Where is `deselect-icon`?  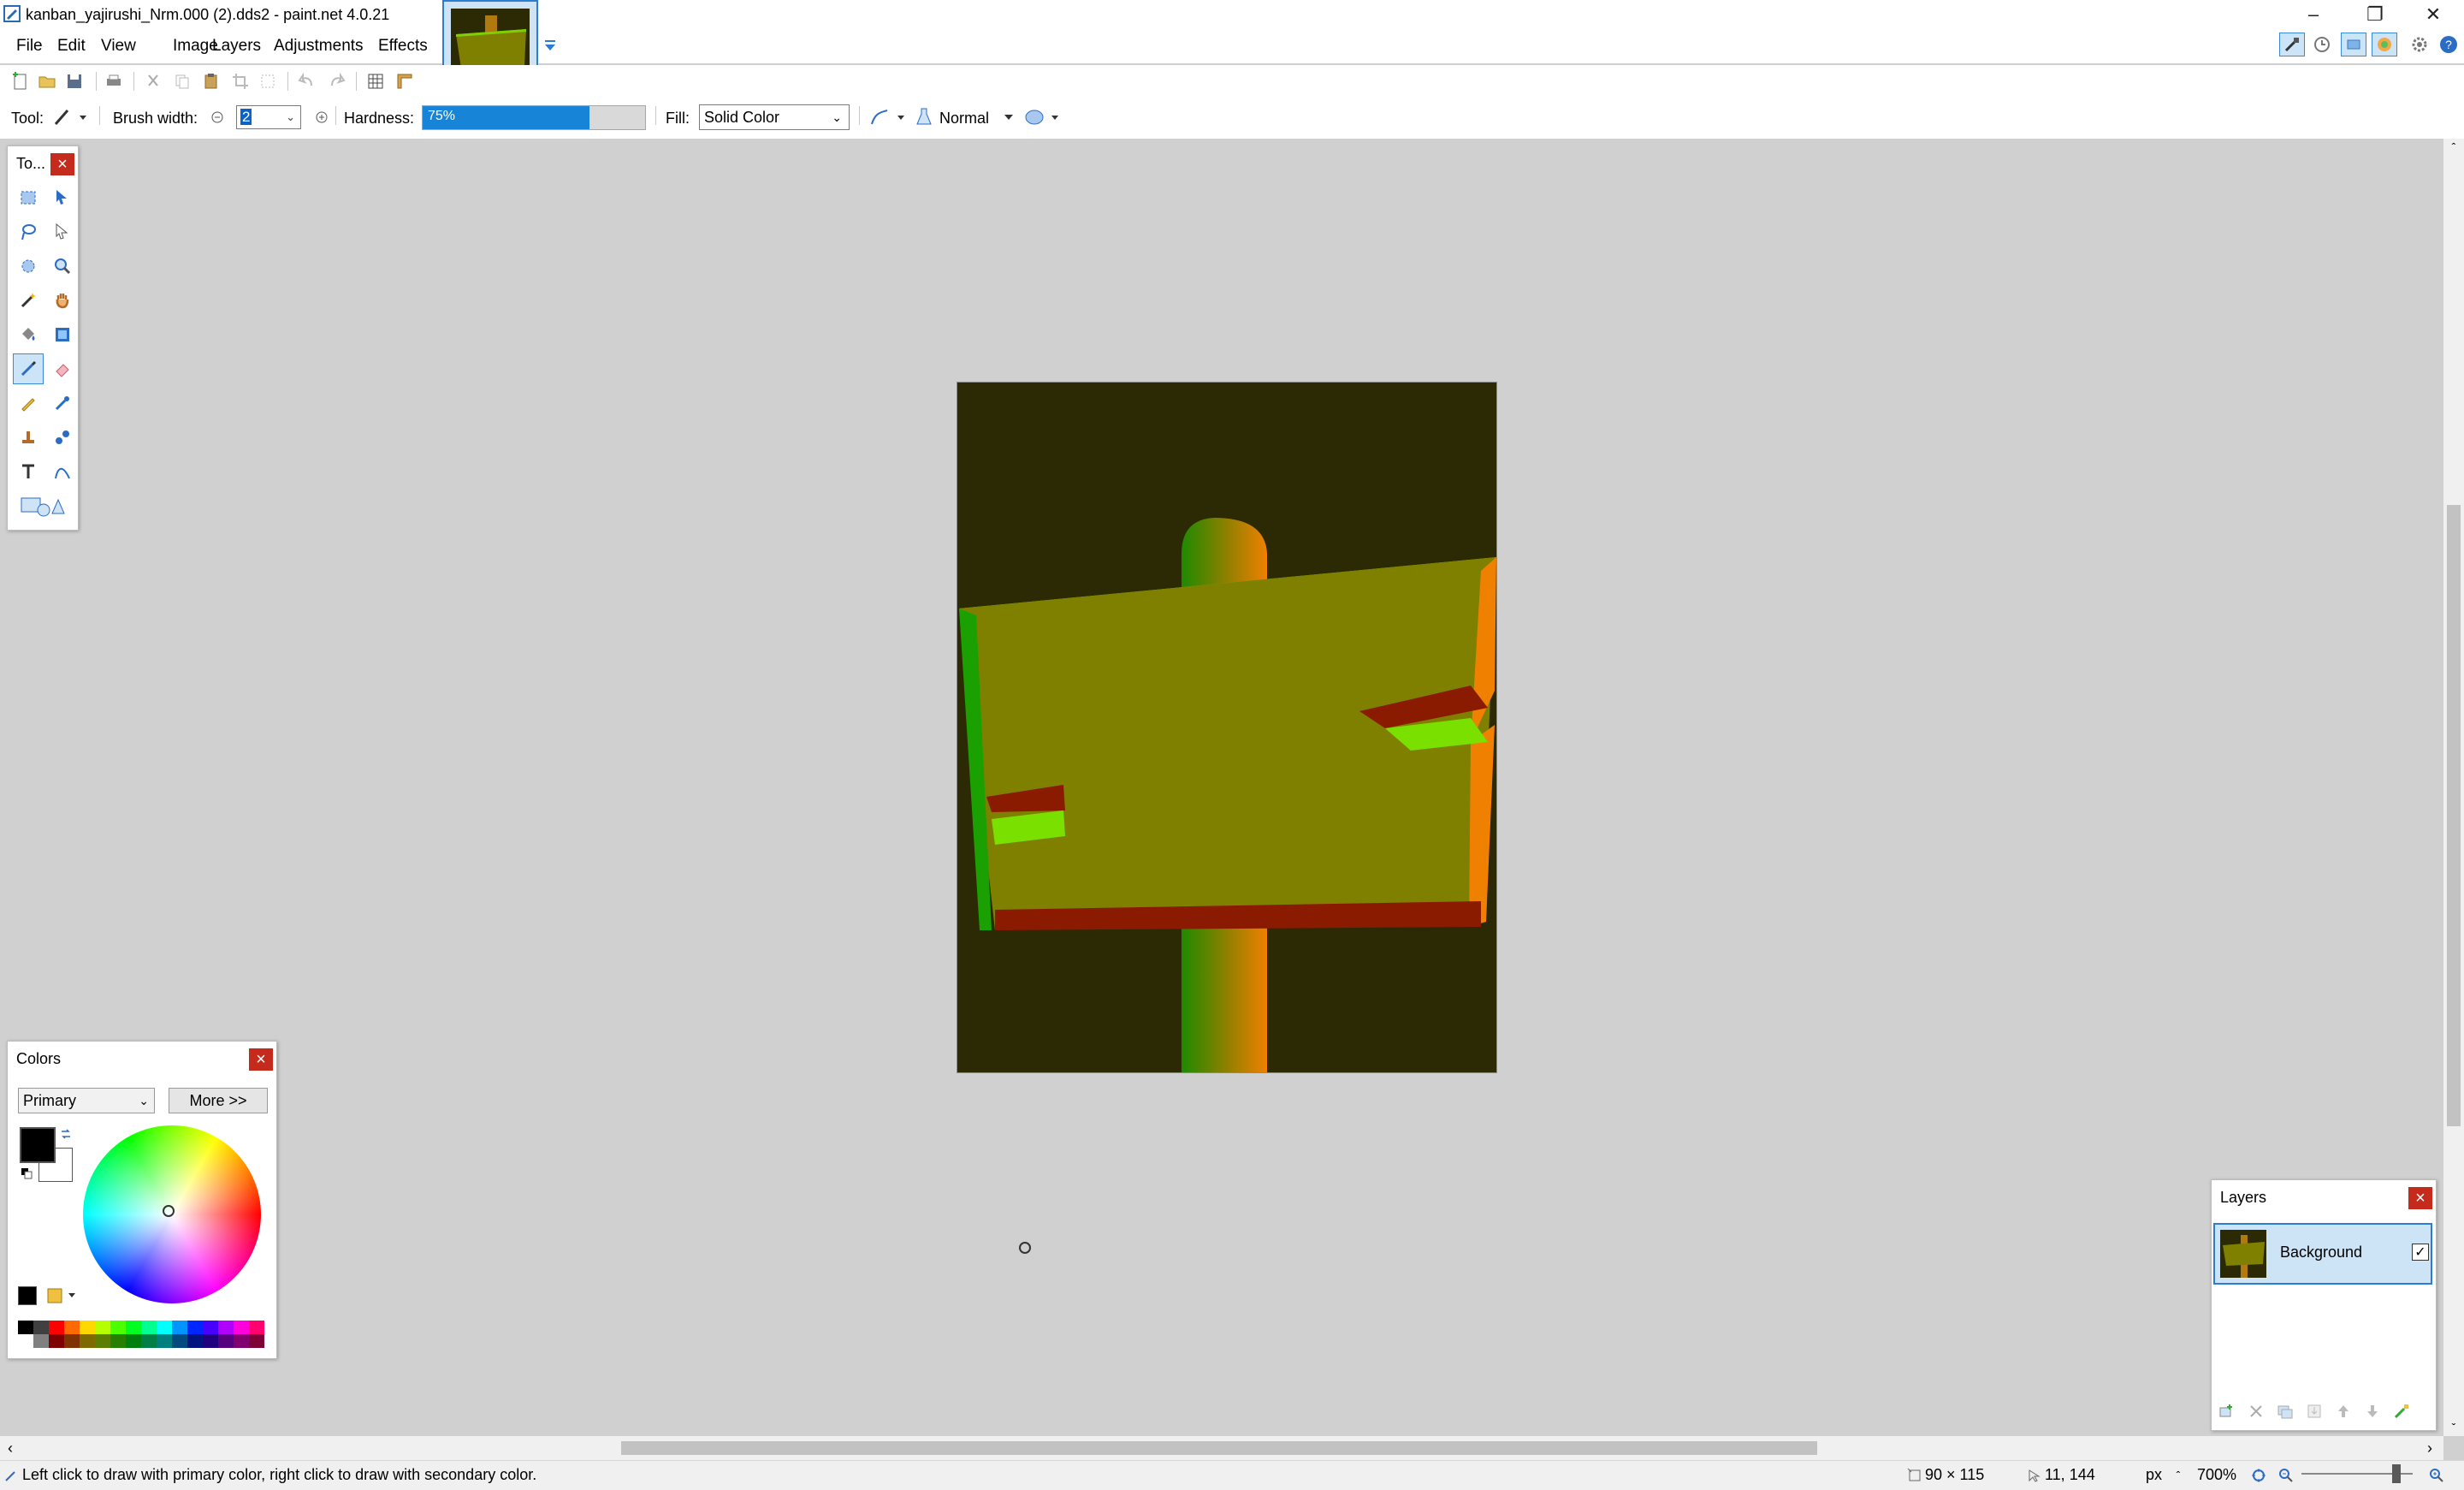
deselect-icon is located at coordinates (268, 81).